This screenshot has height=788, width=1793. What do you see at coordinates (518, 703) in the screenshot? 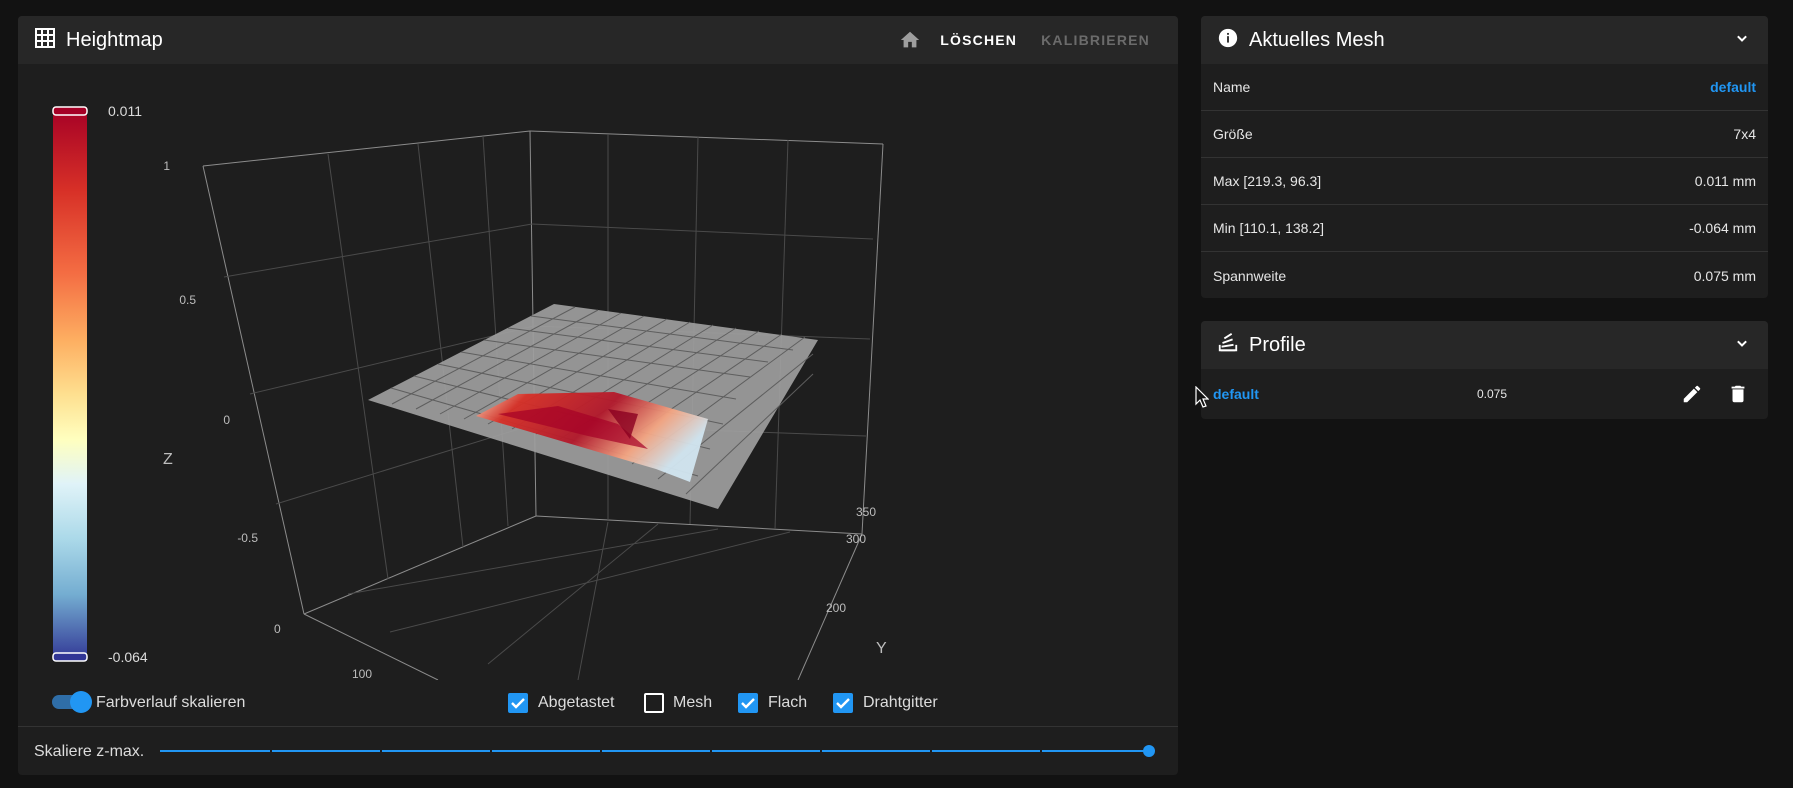
I see `checkbox-probed` at bounding box center [518, 703].